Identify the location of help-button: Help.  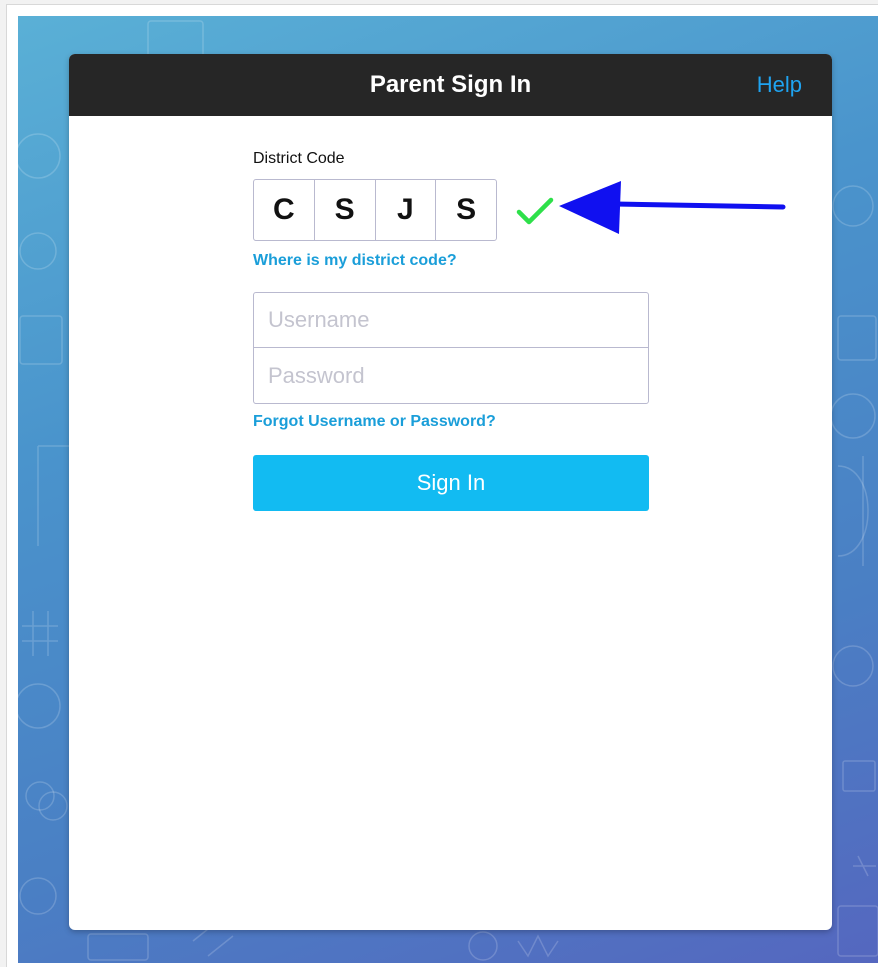
(779, 85).